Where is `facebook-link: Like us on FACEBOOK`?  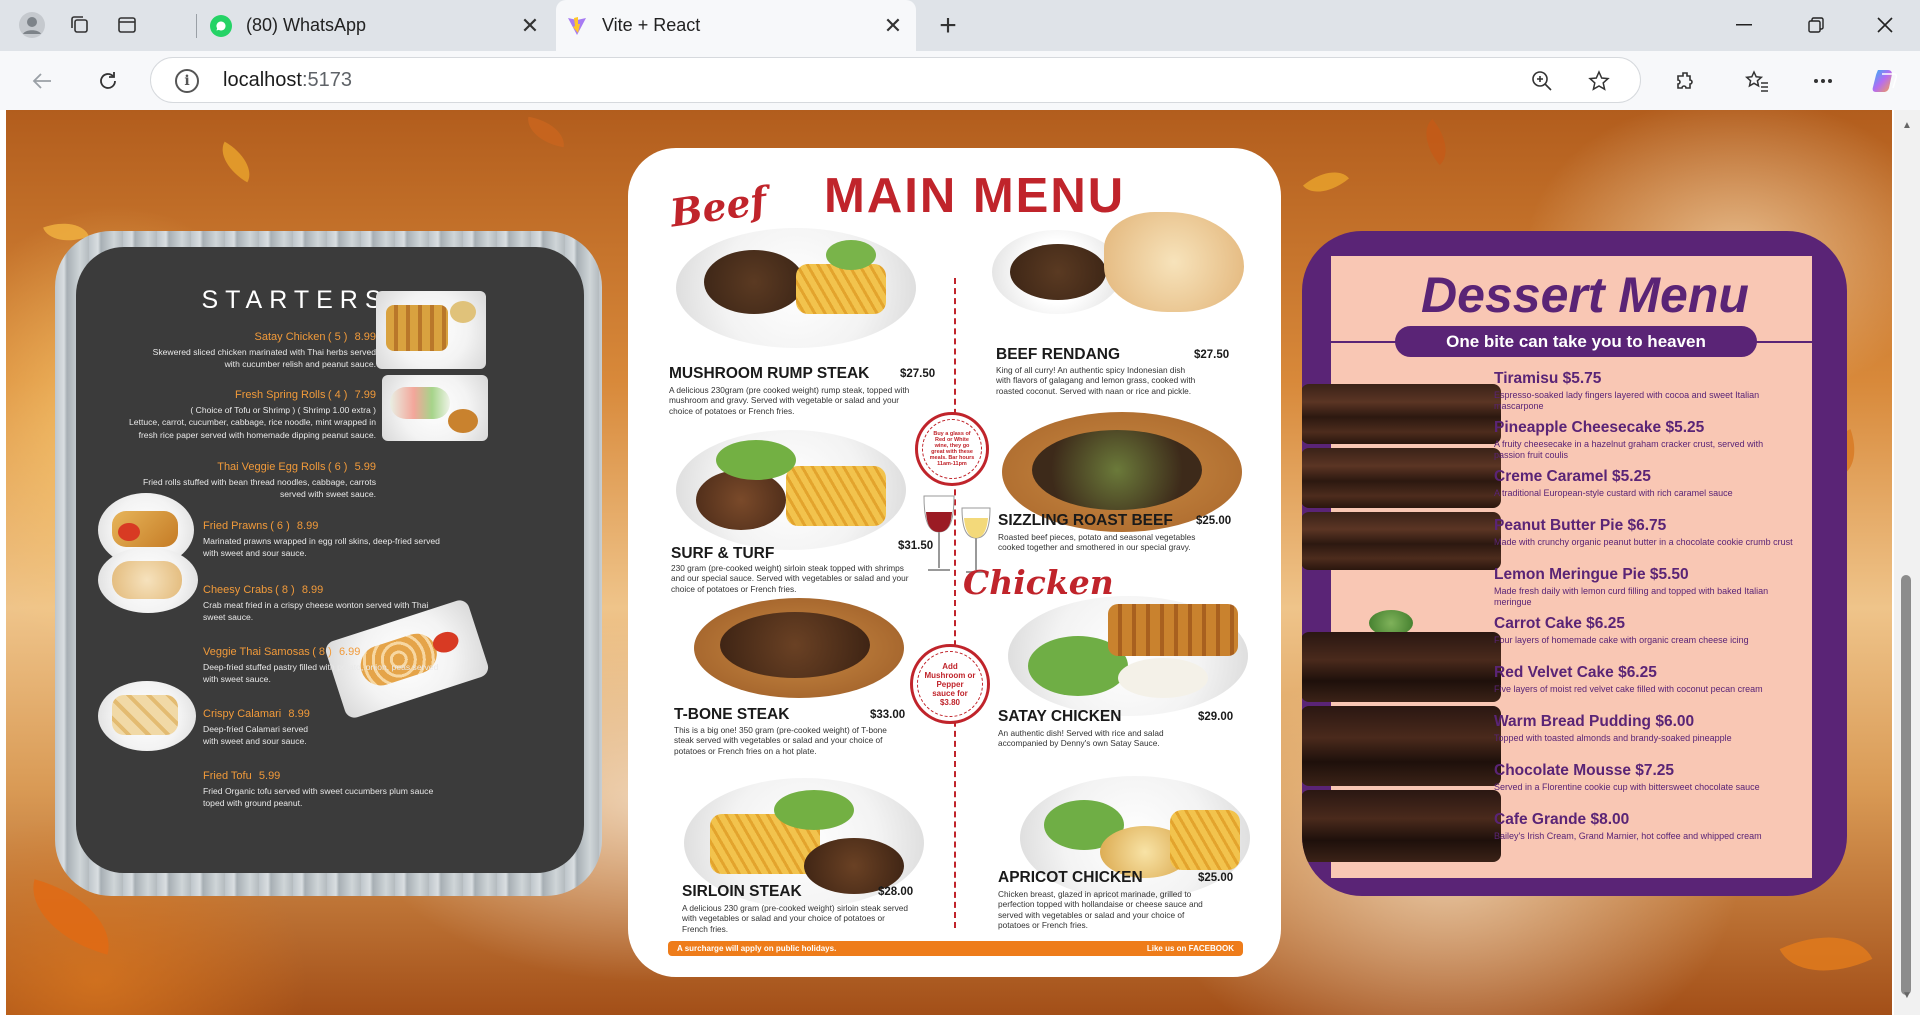
facebook-link: Like us on FACEBOOK is located at coordinates (1190, 948).